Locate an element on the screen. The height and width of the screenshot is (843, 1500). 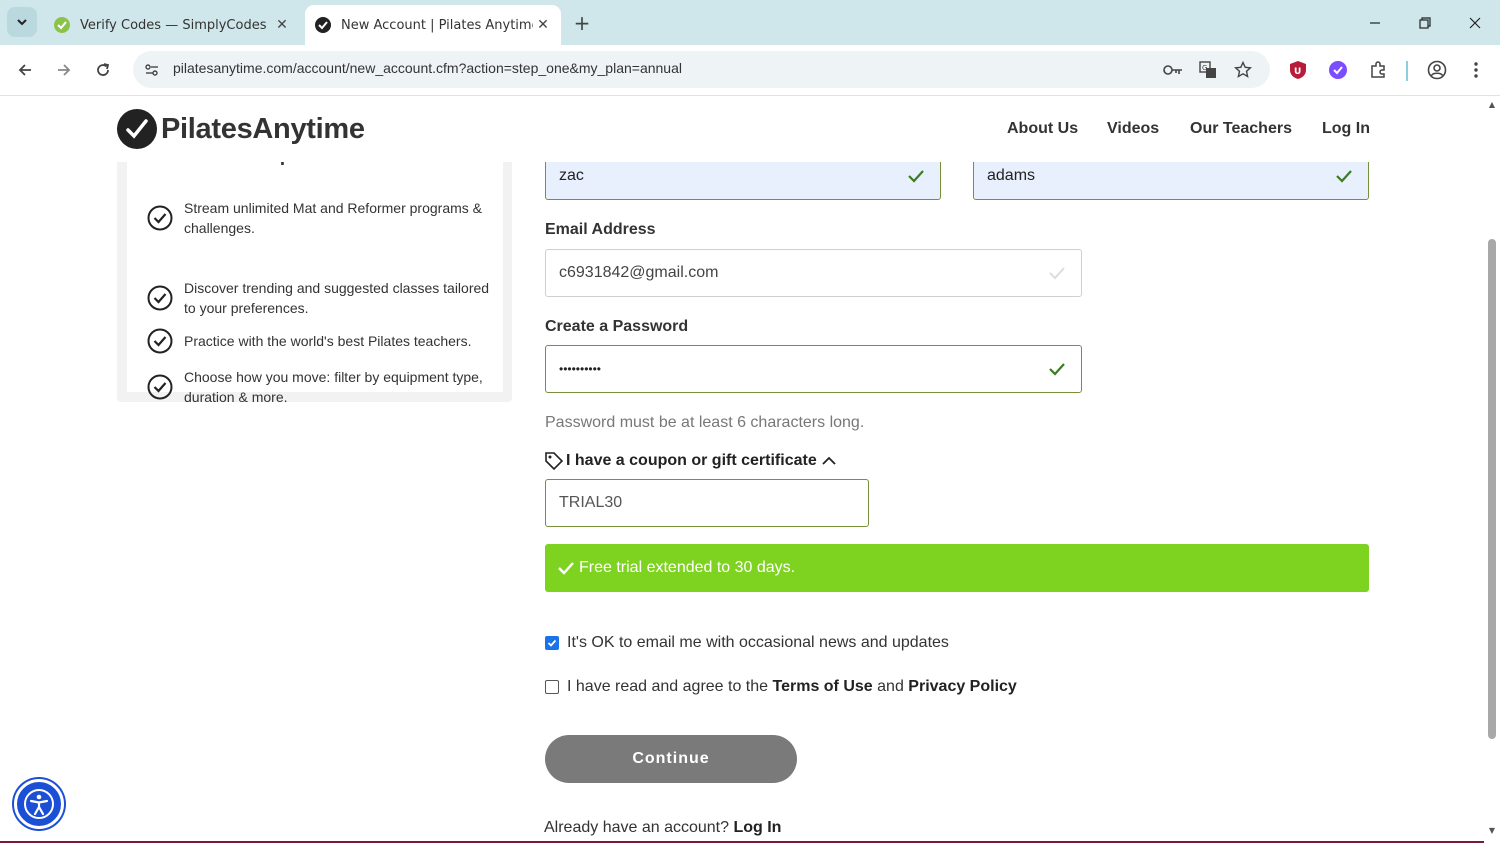
profile-icon is located at coordinates (1437, 70).